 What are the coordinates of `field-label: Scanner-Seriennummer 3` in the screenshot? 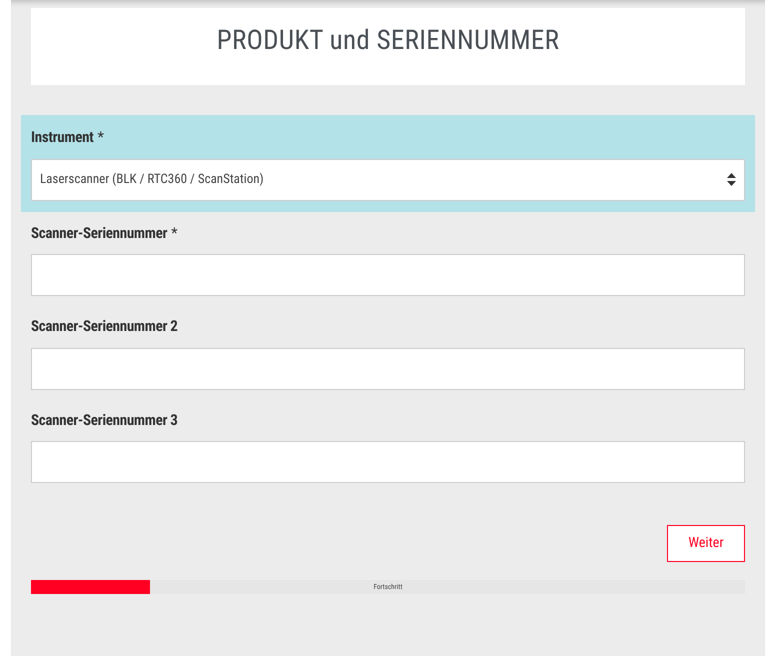 It's located at (104, 420).